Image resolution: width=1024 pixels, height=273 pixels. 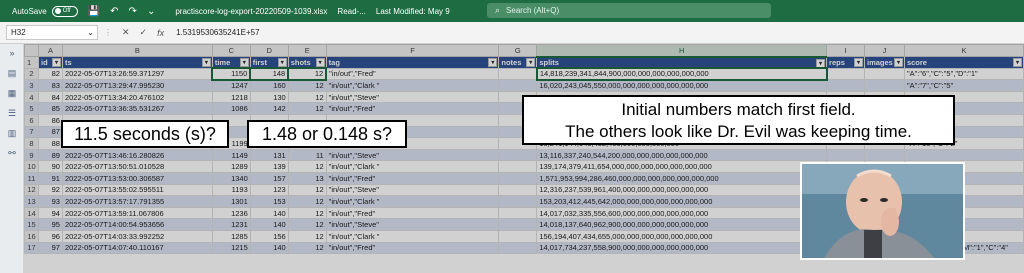 I want to click on field-header-tag: tag ▾, so click(x=412, y=62).